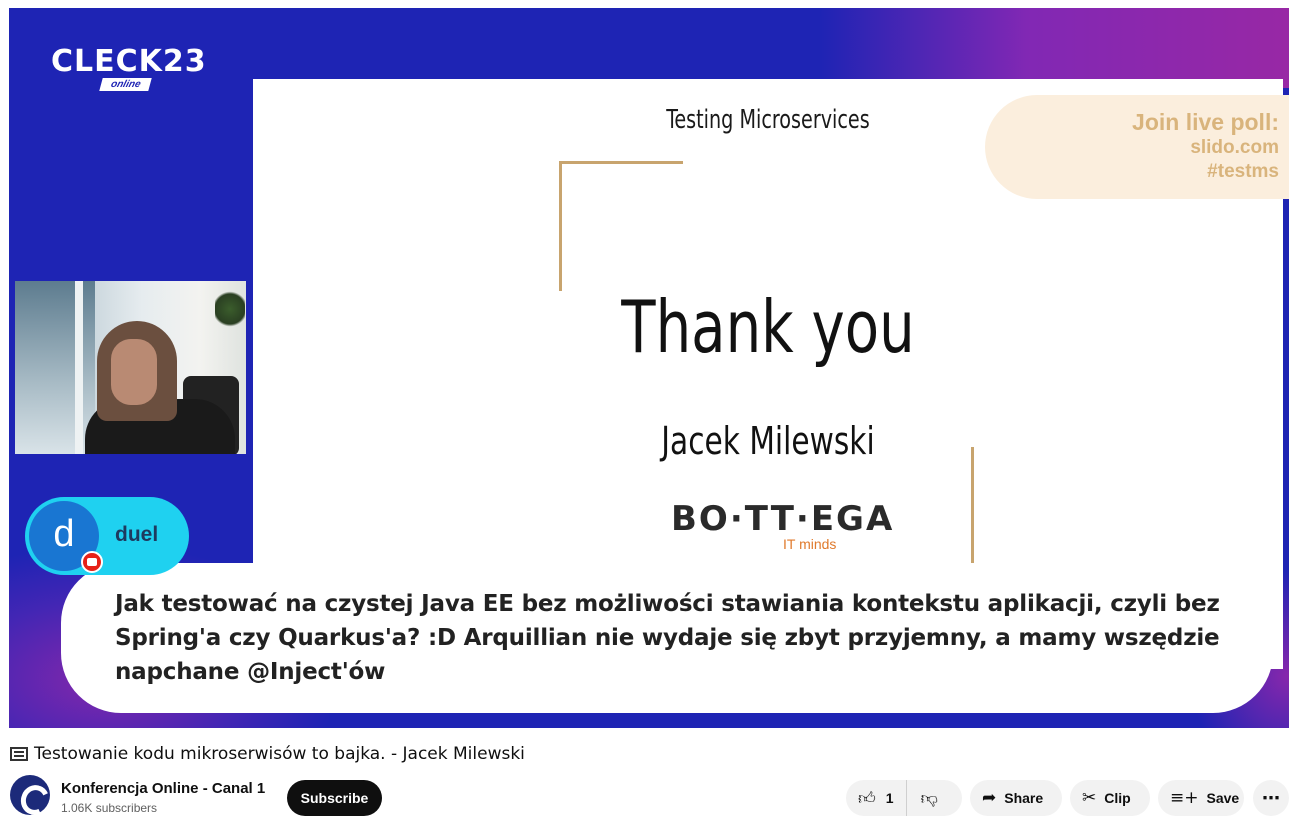  Describe the element at coordinates (19, 754) in the screenshot. I see `document-icon` at that location.